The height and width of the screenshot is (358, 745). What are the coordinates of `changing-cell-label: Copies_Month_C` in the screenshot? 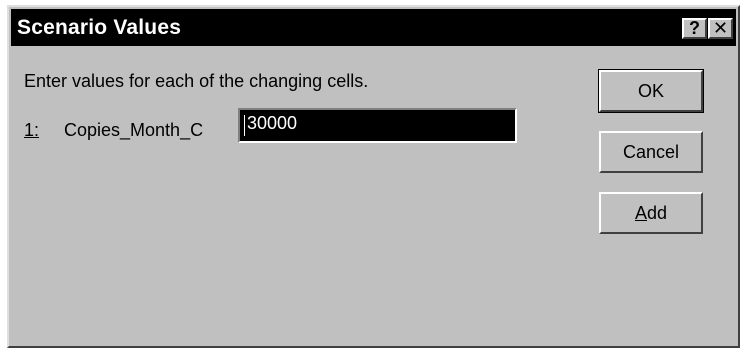 It's located at (134, 130).